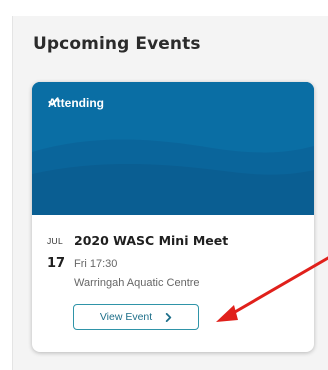 This screenshot has height=370, width=328. I want to click on event-venue: Warringah Aquatic Centre, so click(137, 283).